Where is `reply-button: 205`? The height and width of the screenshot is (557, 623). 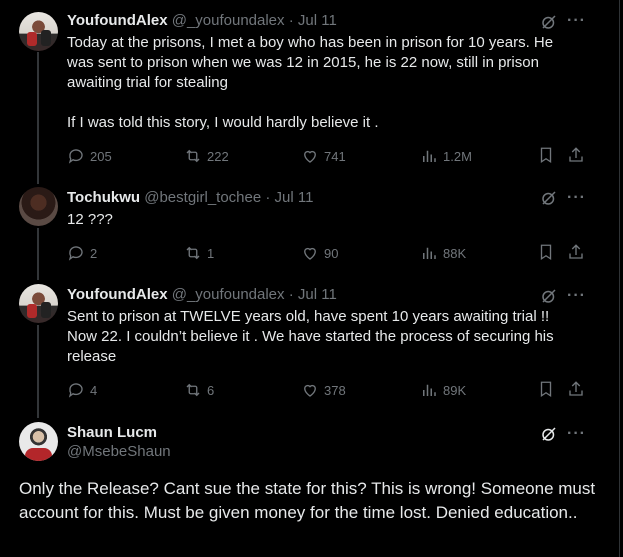 reply-button: 205 is located at coordinates (89, 156).